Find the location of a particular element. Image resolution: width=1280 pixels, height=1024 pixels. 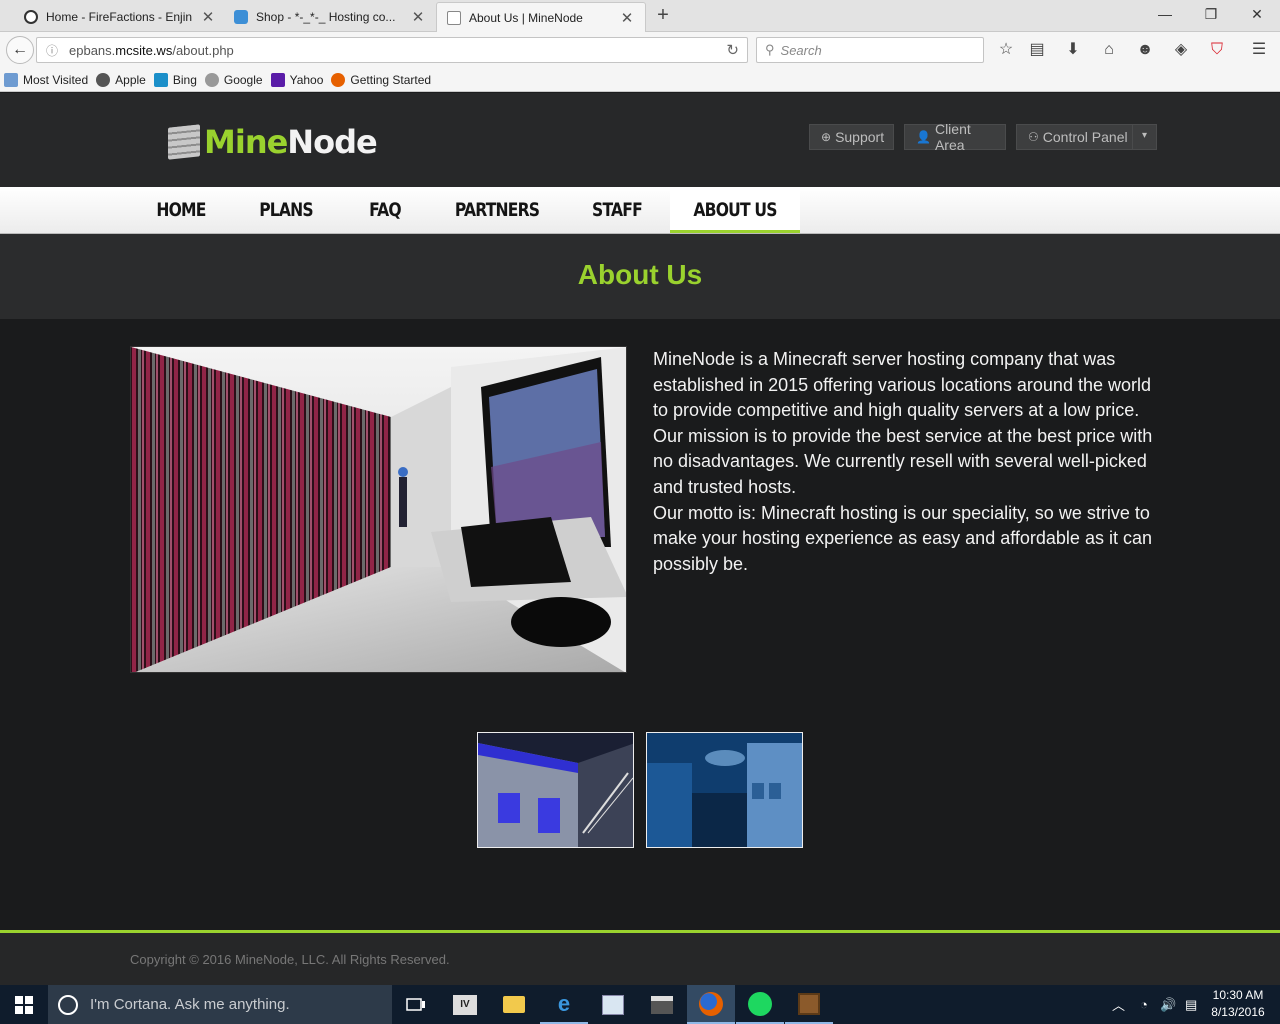

nav-partners: PARTNERS is located at coordinates (496, 210).